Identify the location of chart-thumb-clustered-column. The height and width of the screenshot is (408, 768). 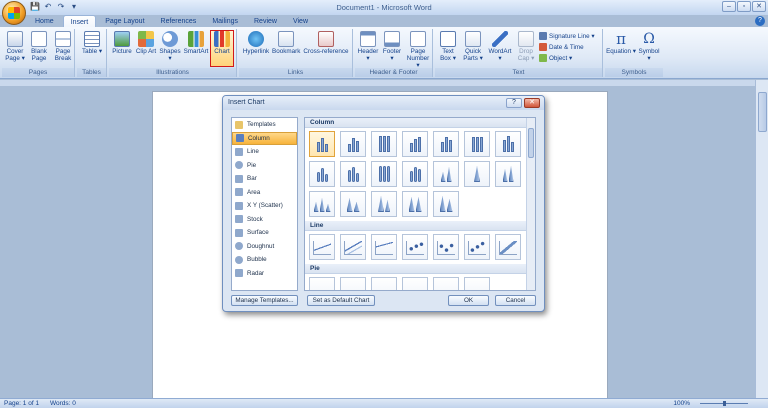
(322, 144).